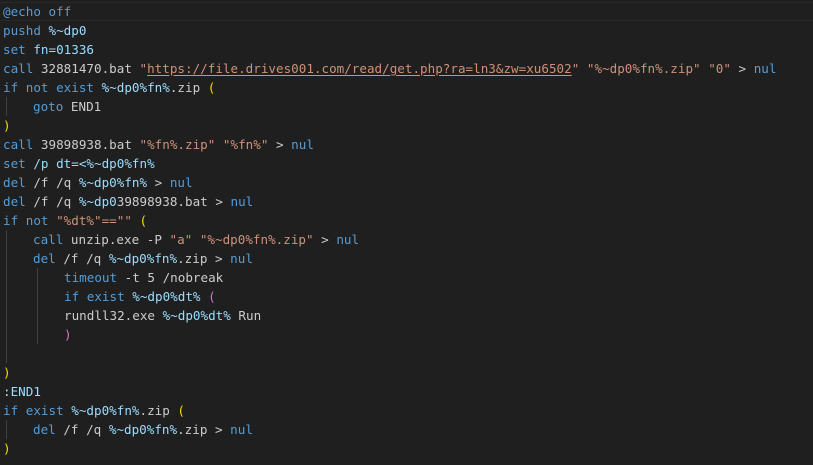 This screenshot has width=813, height=465. I want to click on code-line: if exist %~dp0%dt% (, so click(389, 296).